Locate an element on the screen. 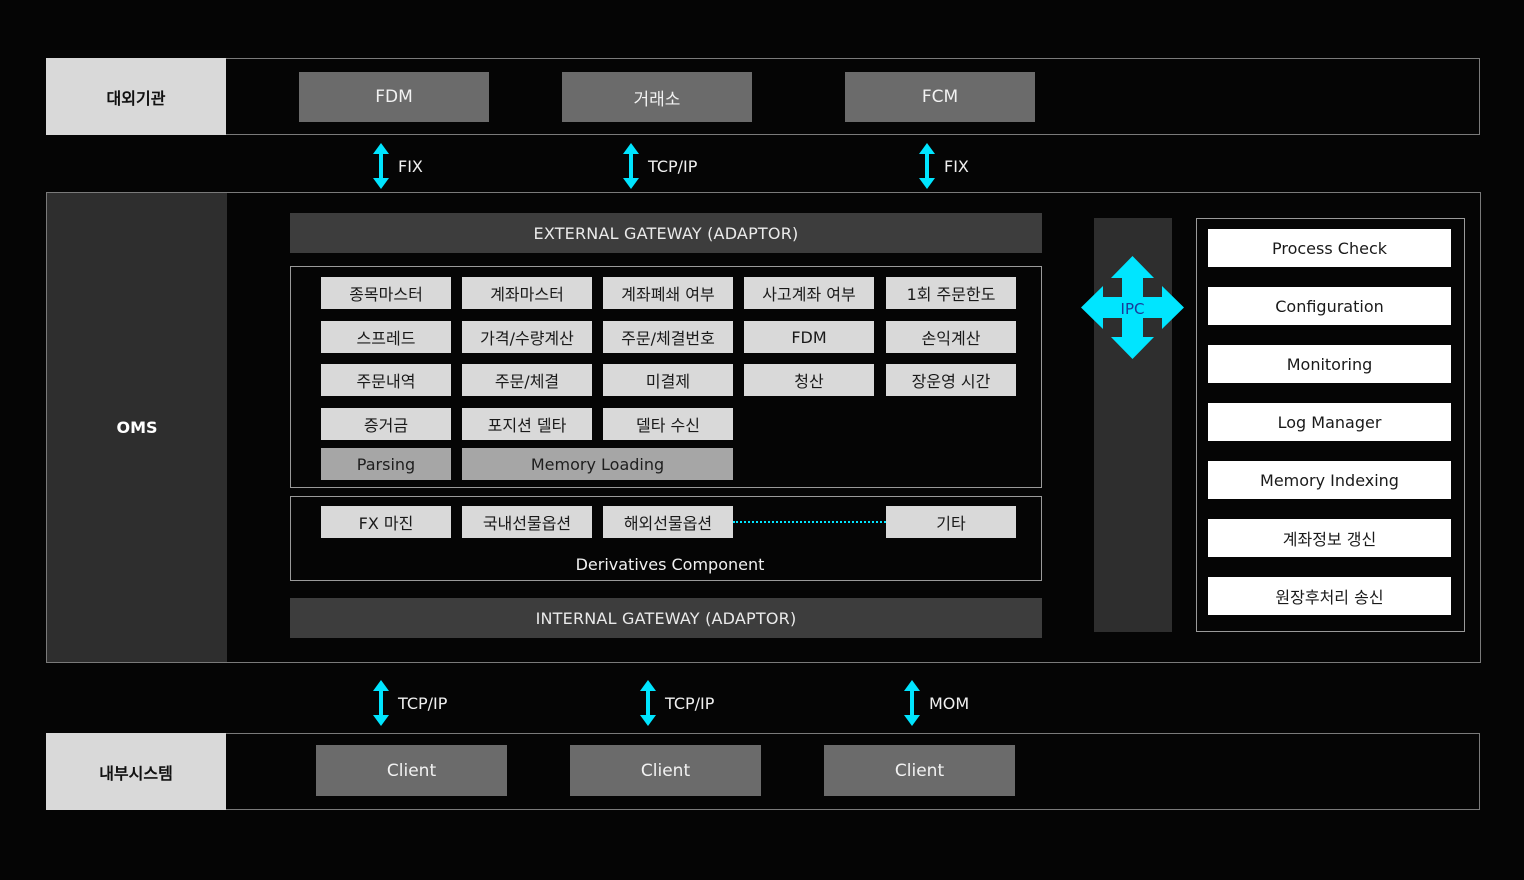 This screenshot has height=880, width=1524. module-chip: 1회 주문한도 is located at coordinates (951, 293).